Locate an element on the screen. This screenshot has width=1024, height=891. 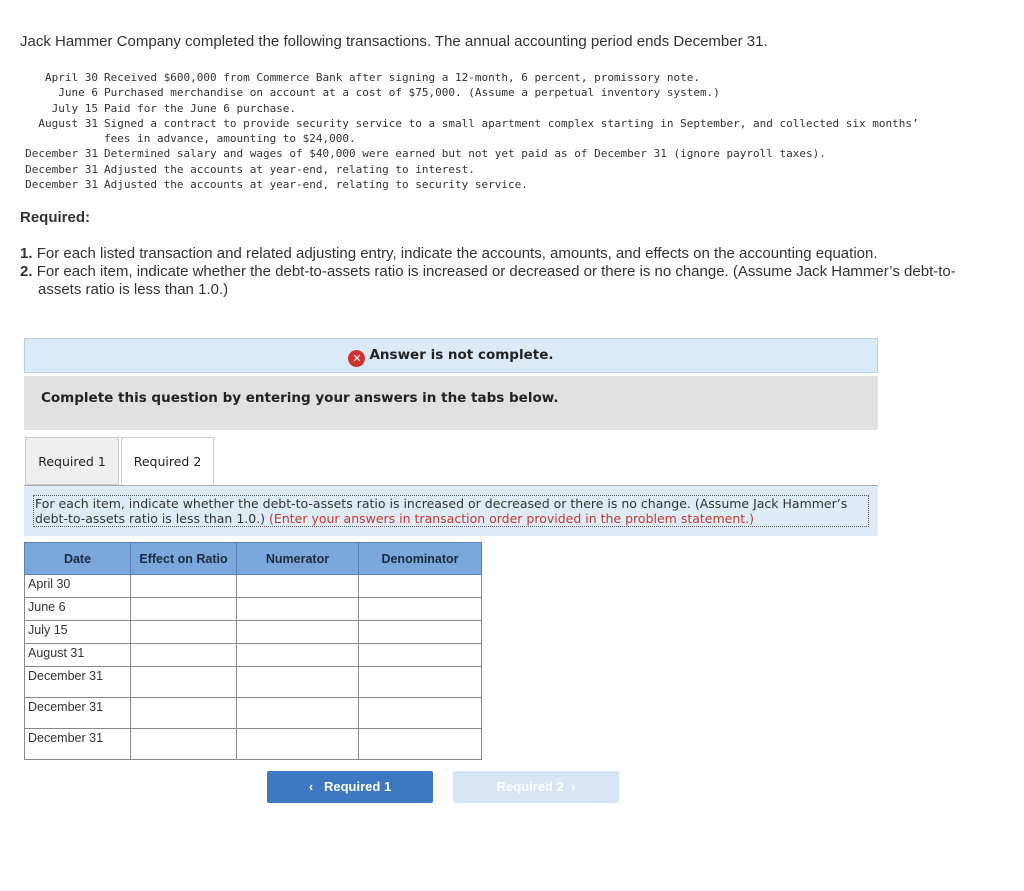
col-header-numerator: Numerator is located at coordinates (297, 558).